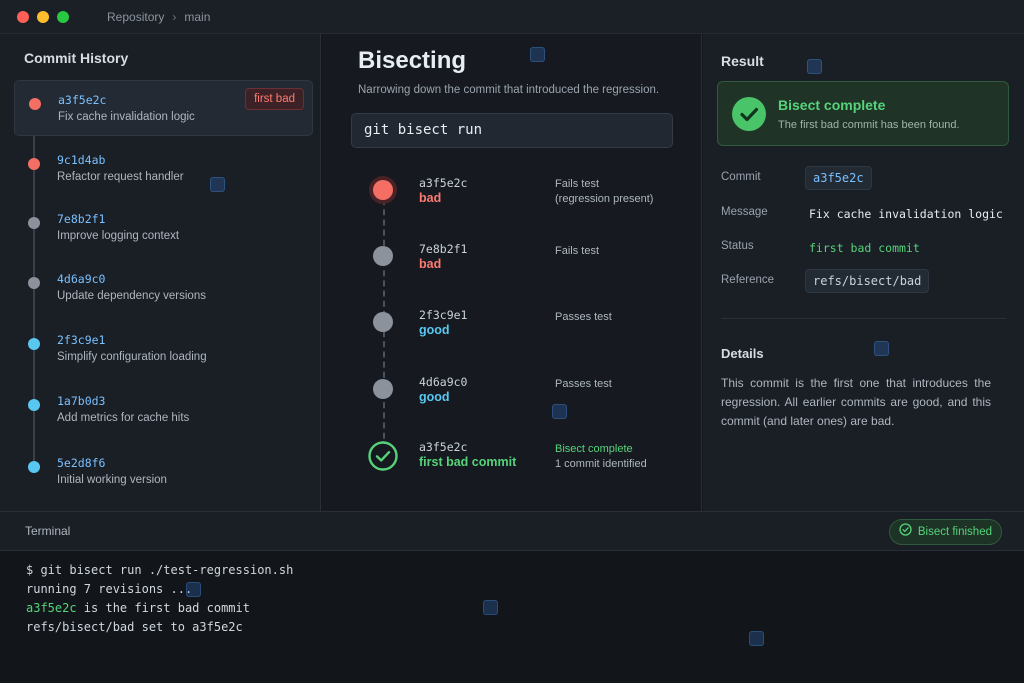 The width and height of the screenshot is (1024, 683). I want to click on step-hash: 4d6a9c0, so click(443, 382).